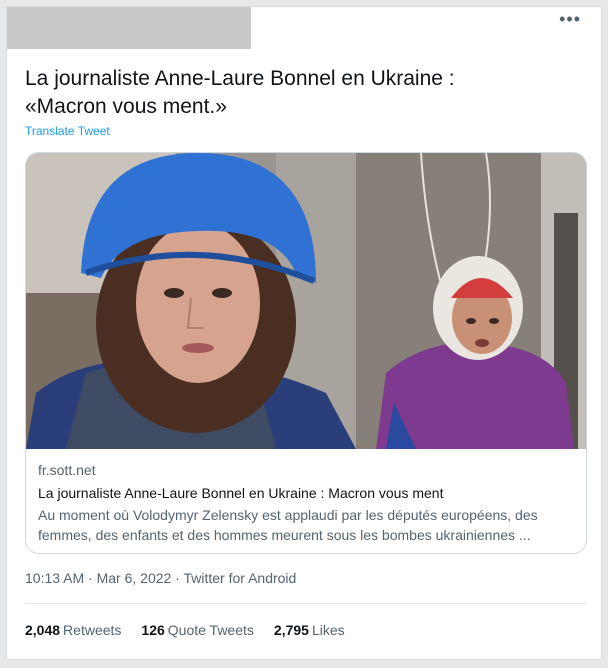  What do you see at coordinates (291, 630) in the screenshot?
I see `likes-count: 2,795` at bounding box center [291, 630].